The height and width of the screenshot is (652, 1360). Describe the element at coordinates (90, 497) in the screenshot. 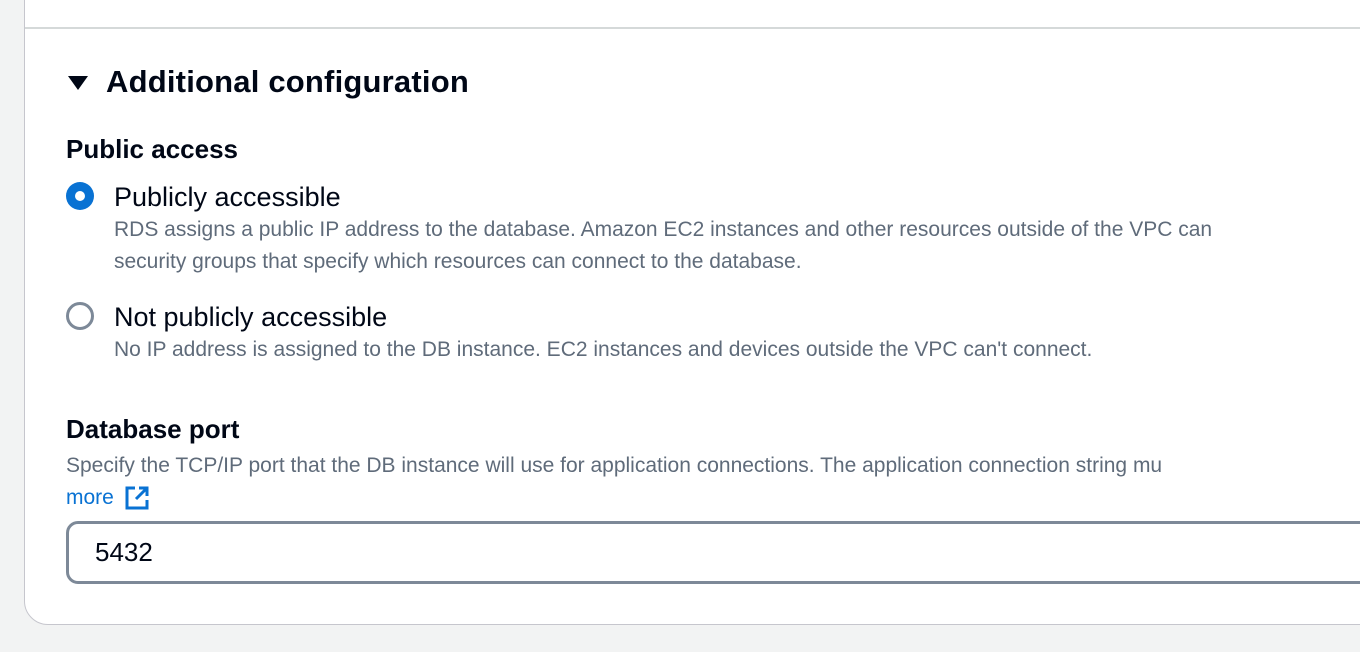

I see `learn-more-label: more` at that location.